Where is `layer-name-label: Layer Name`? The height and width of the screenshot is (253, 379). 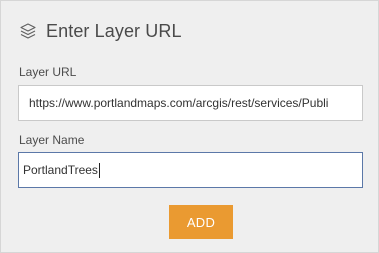
layer-name-label: Layer Name is located at coordinates (52, 140).